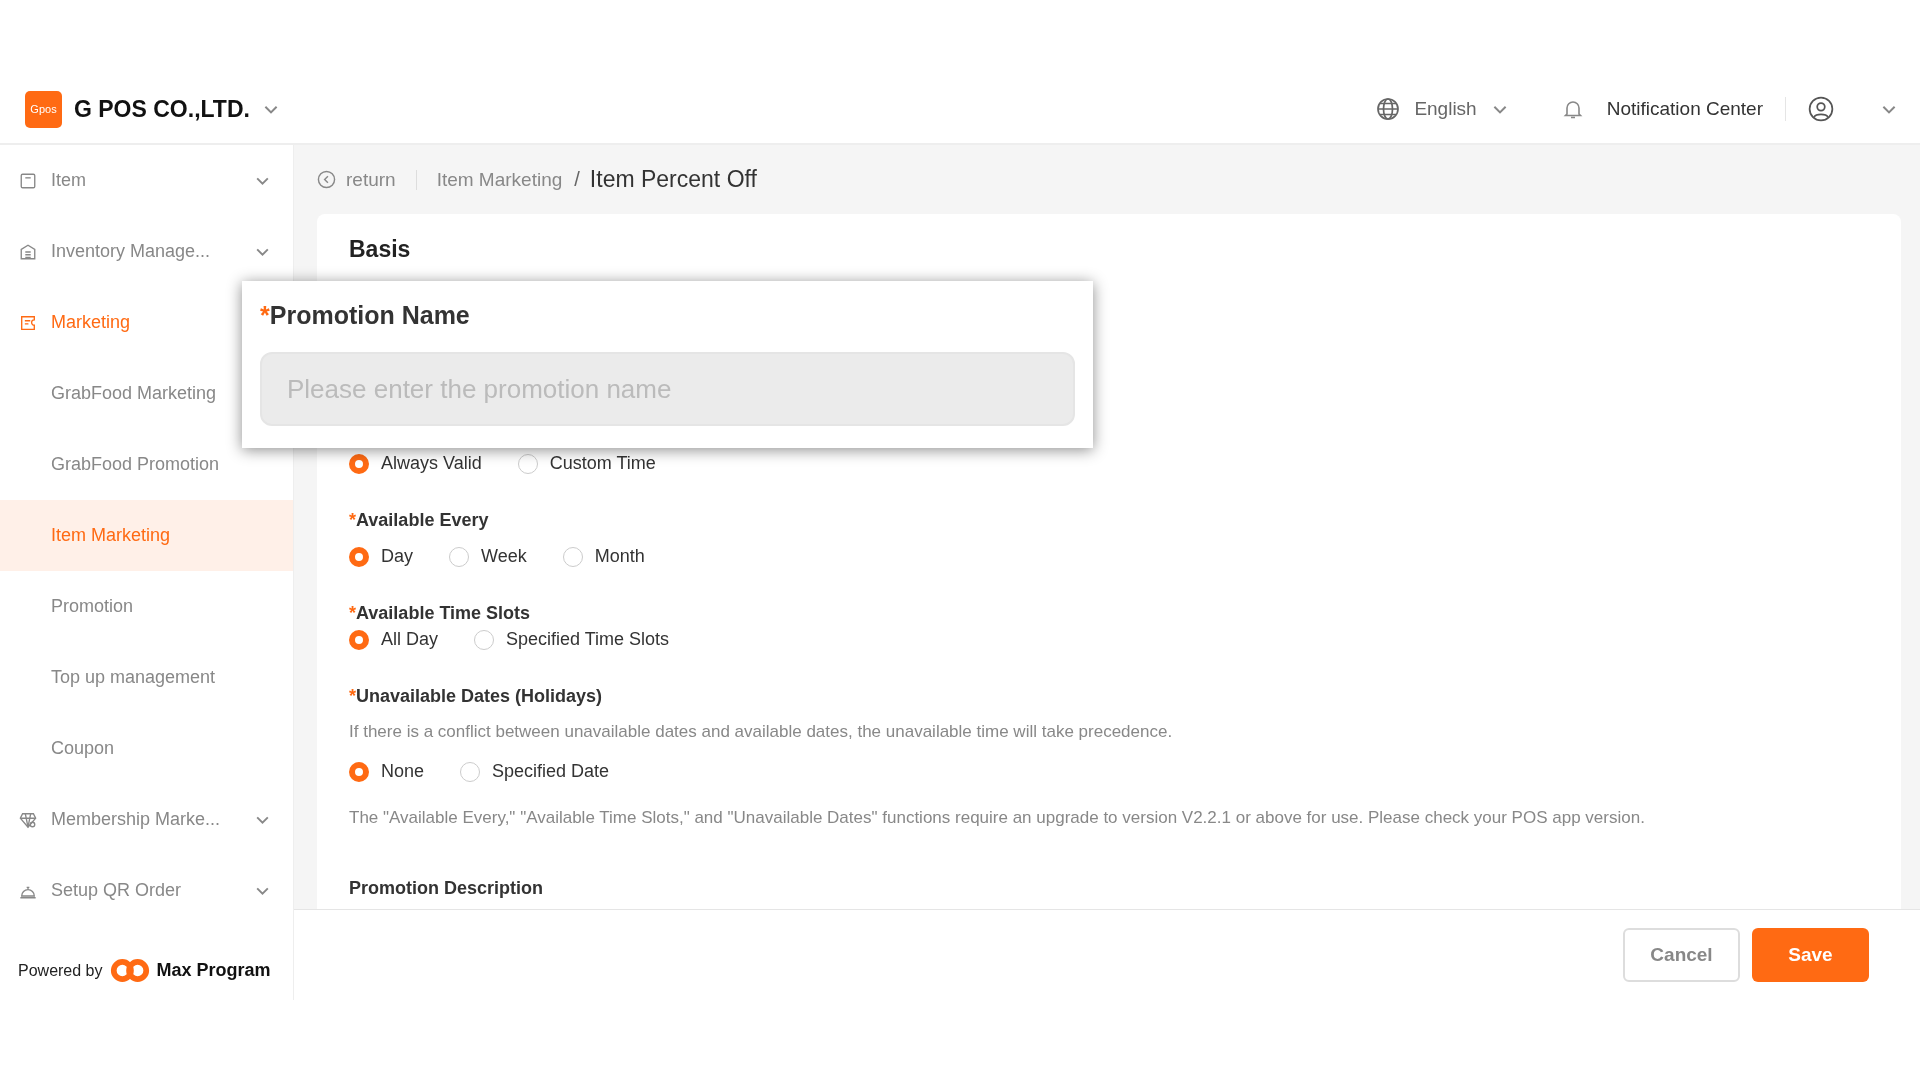 Image resolution: width=1920 pixels, height=1080 pixels. I want to click on sidebar-submenu-item: Item Marketing, so click(146, 535).